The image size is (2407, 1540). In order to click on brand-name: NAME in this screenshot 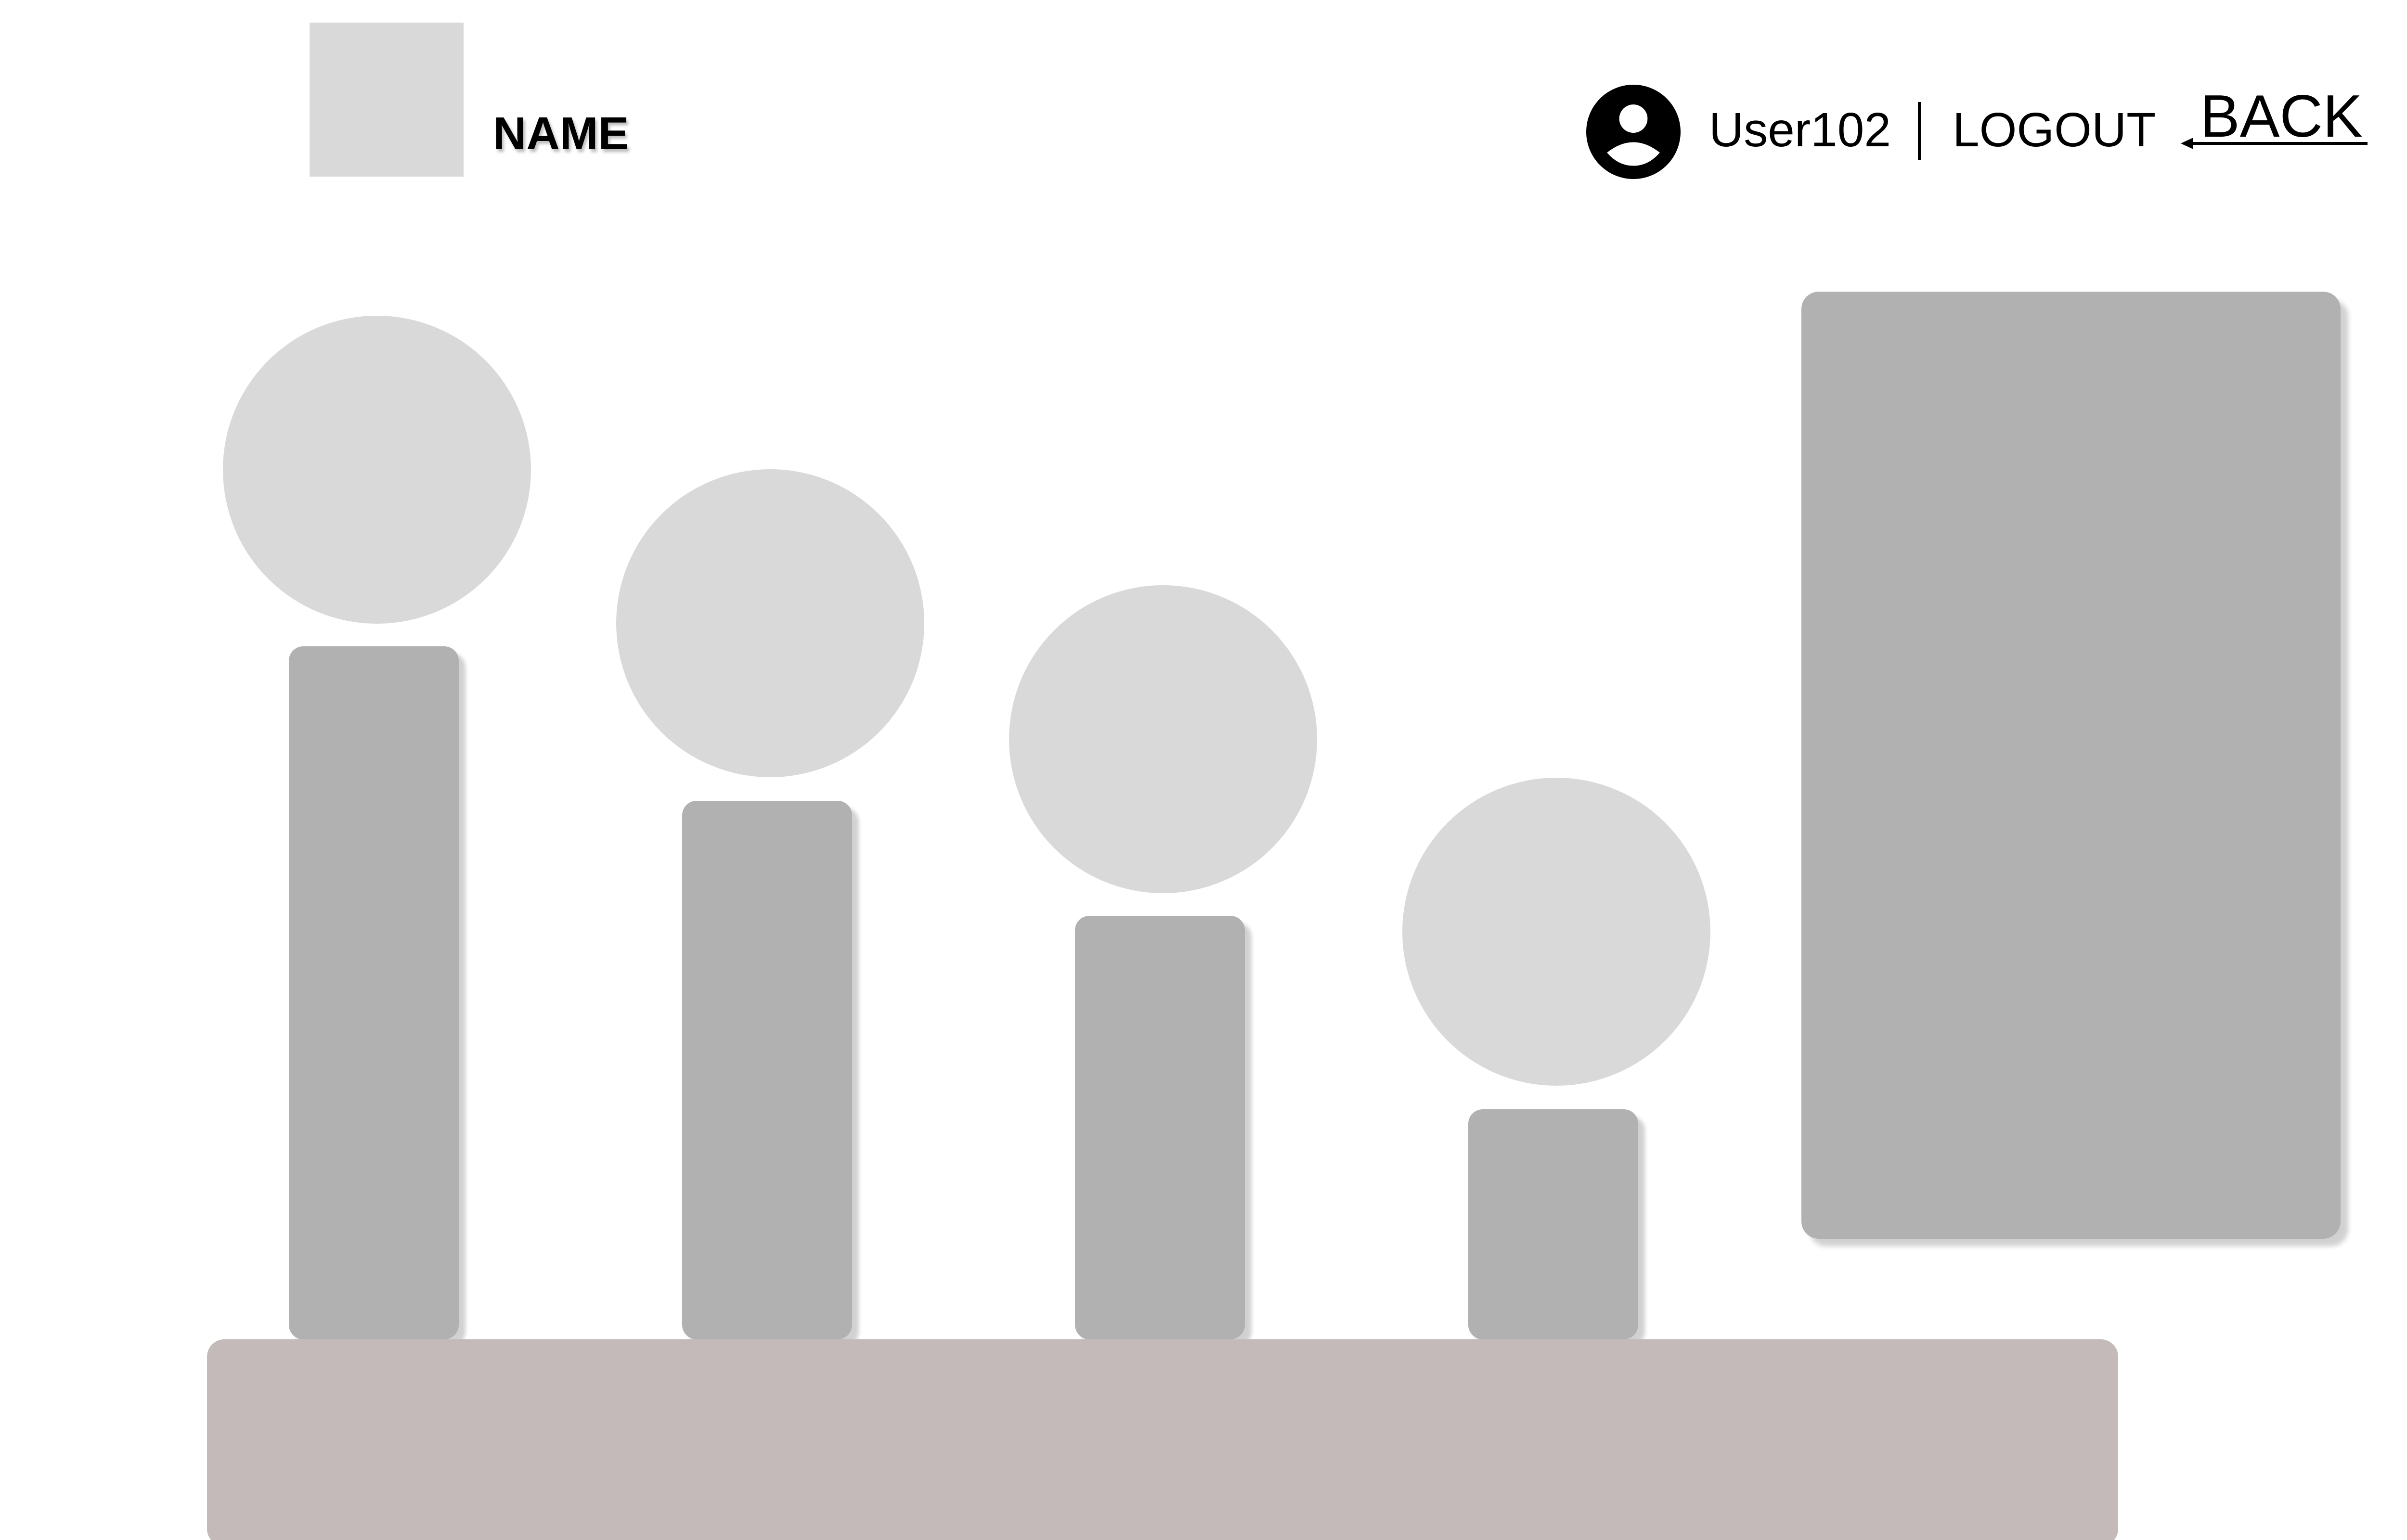, I will do `click(561, 133)`.